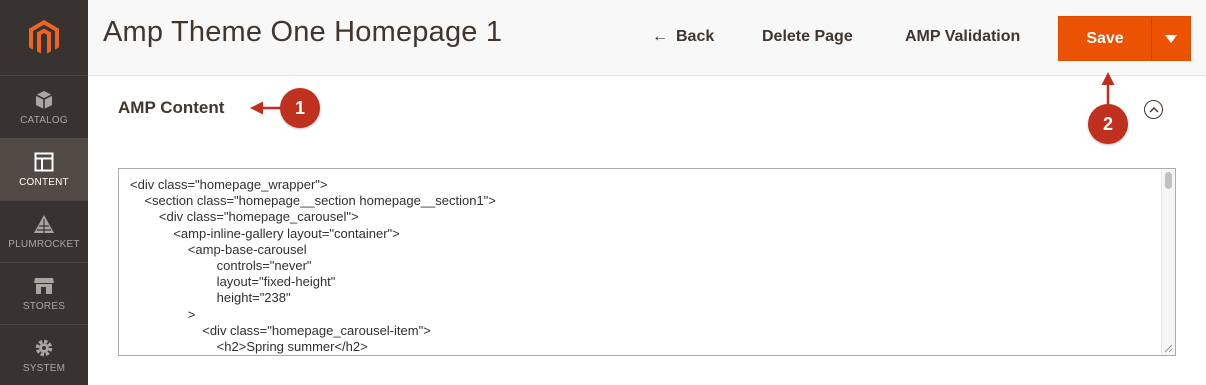 The width and height of the screenshot is (1206, 385). What do you see at coordinates (171, 108) in the screenshot?
I see `section-title: AMP Content` at bounding box center [171, 108].